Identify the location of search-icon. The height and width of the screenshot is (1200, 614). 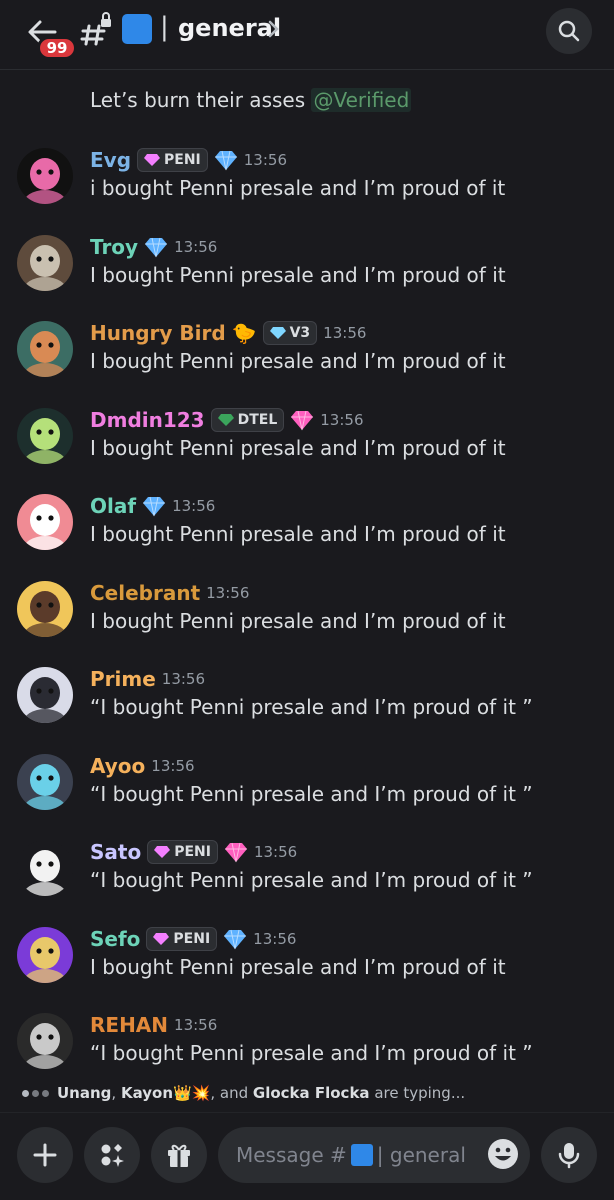
(569, 31).